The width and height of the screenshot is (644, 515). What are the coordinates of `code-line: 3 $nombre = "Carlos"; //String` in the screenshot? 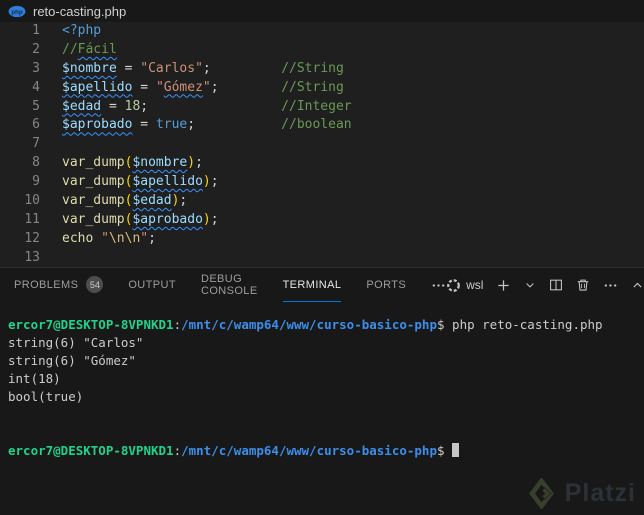 It's located at (322, 69).